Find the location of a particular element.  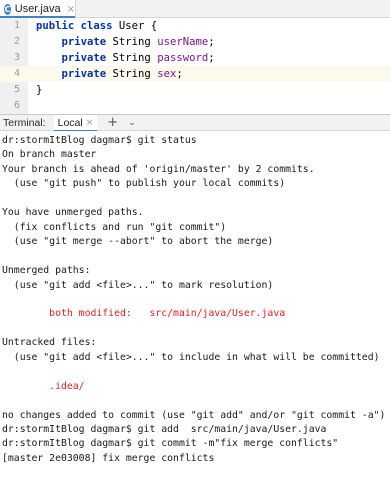

editor-tab-user-java: C User.java × is located at coordinates (38, 9).